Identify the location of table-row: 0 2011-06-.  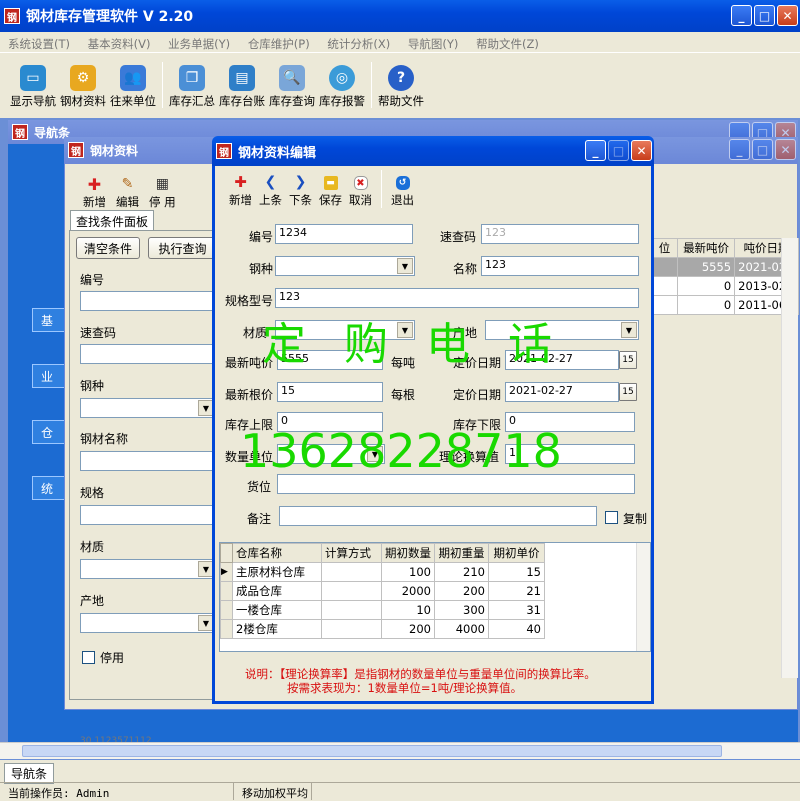
(725, 305).